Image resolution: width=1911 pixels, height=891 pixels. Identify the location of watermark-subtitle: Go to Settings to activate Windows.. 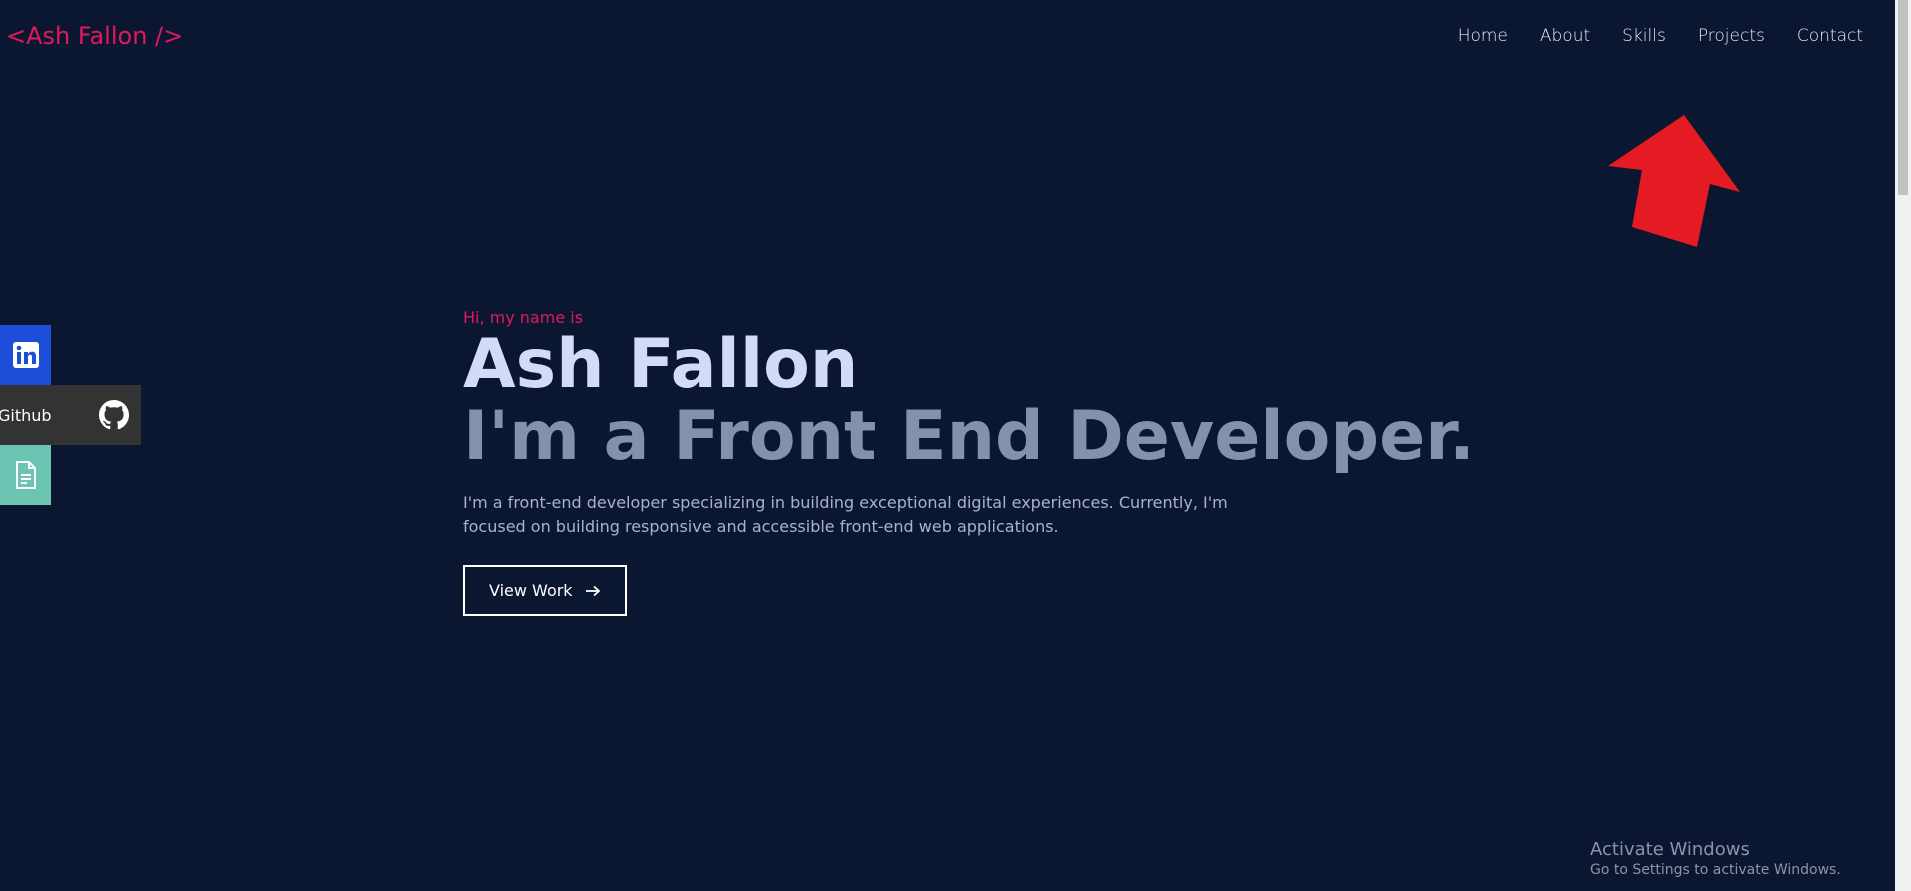
(1715, 870).